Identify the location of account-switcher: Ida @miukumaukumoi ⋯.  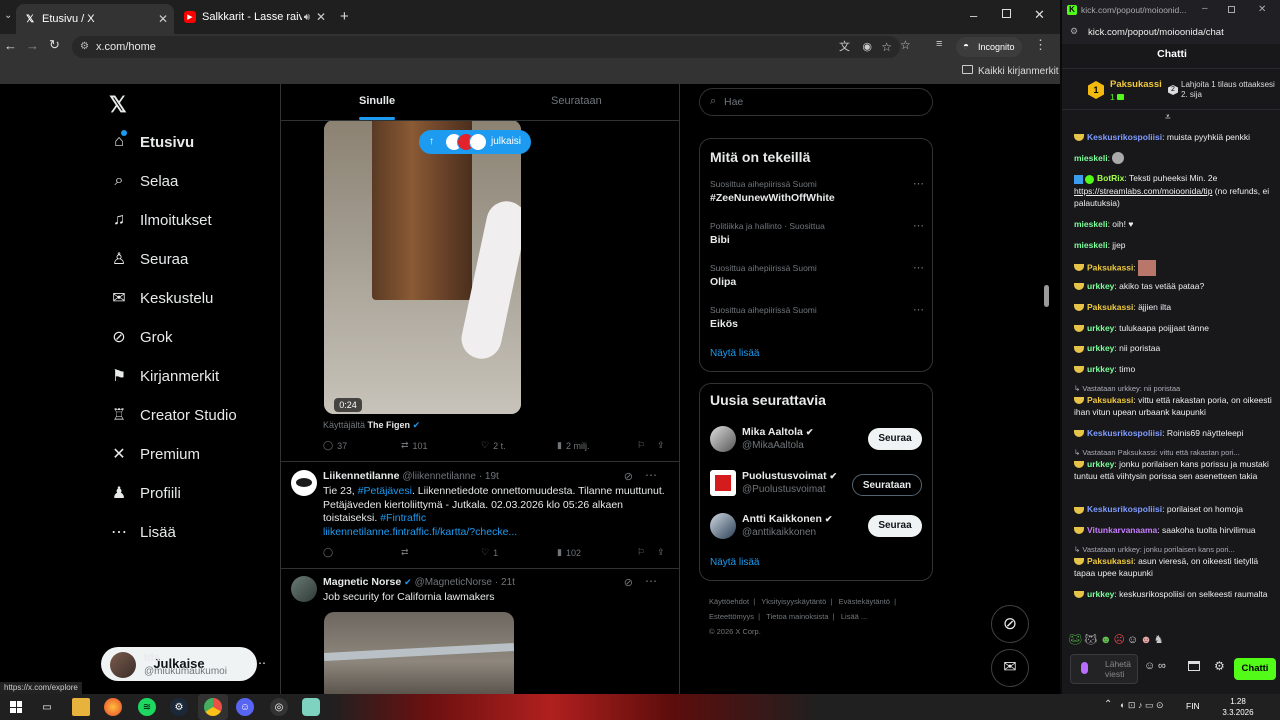
(193, 670).